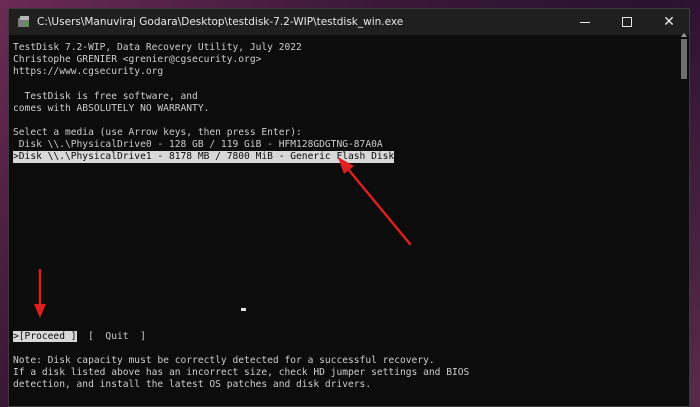  Describe the element at coordinates (45, 336) in the screenshot. I see `proceed-button: >[Proceed ]` at that location.